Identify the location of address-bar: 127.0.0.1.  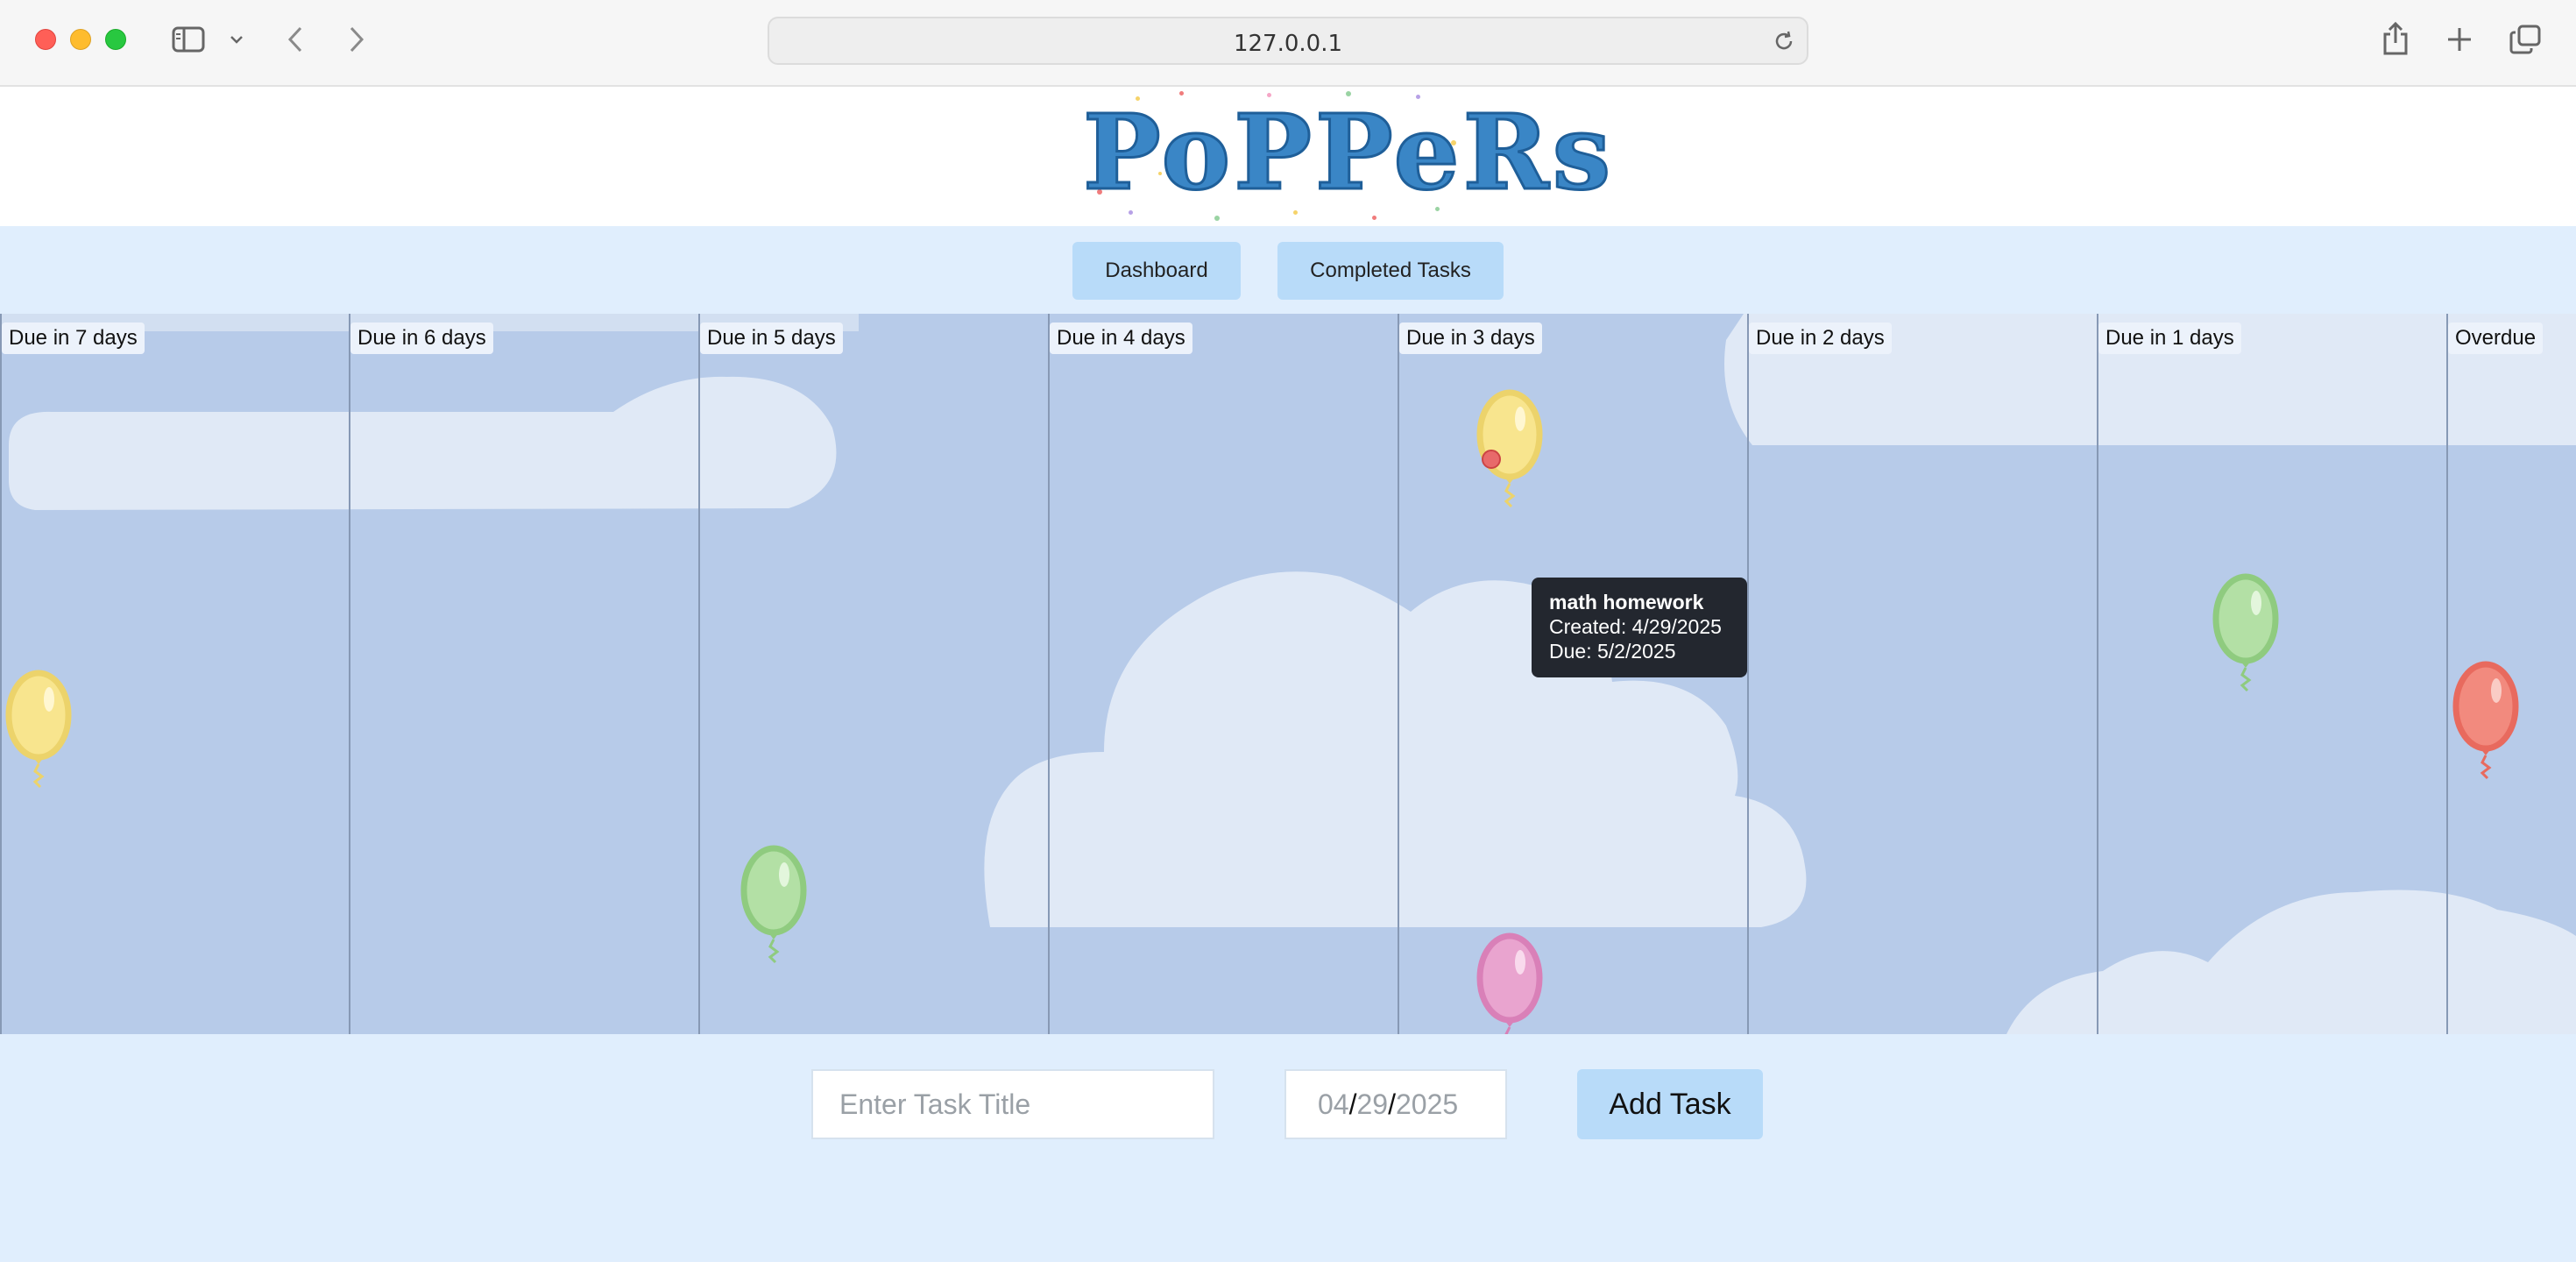
(1288, 41).